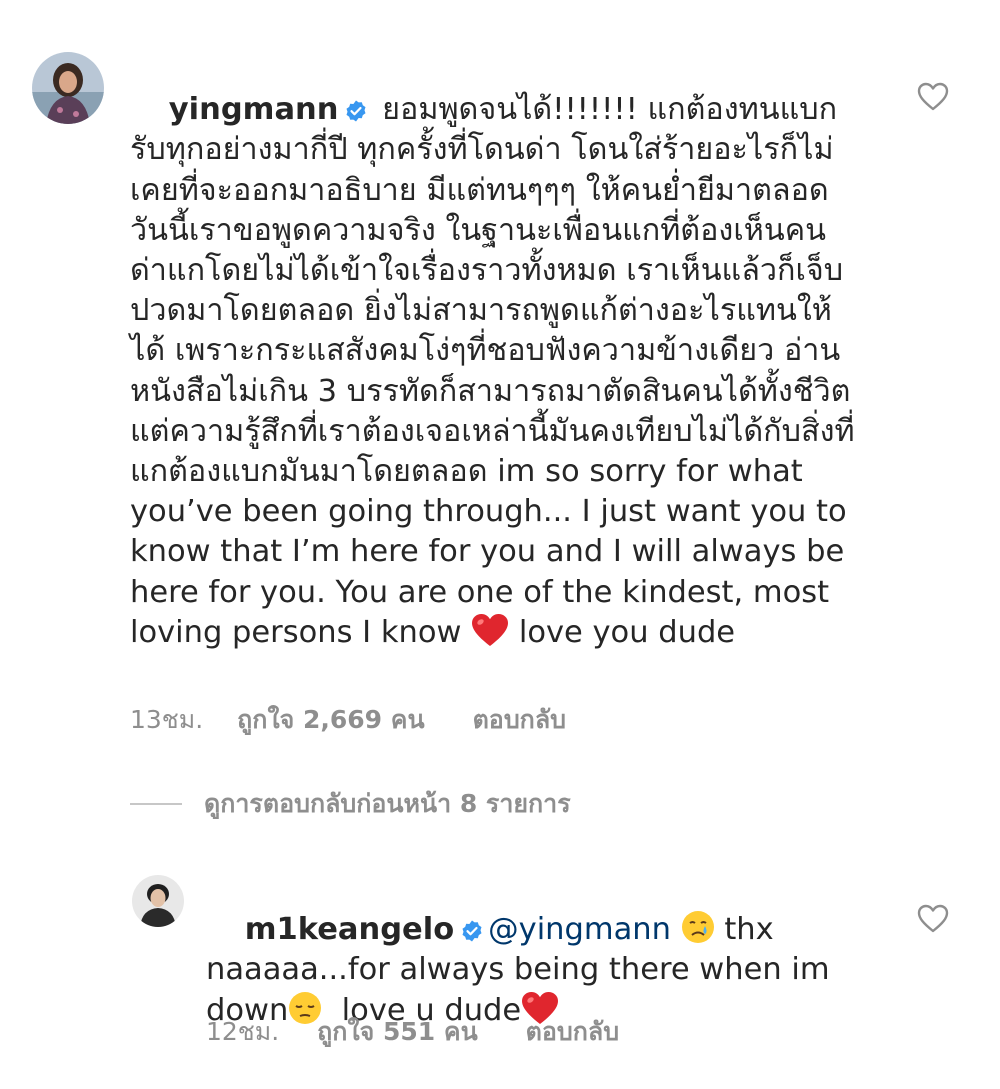  What do you see at coordinates (519, 720) in the screenshot?
I see `comment-reply-button: ตอบกลับ` at bounding box center [519, 720].